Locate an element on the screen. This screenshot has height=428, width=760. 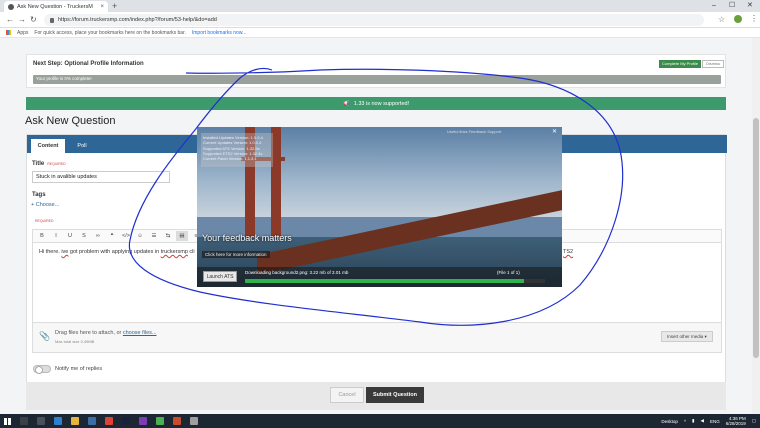
profile-progress-text: Your profile is 0% complete! is located at coordinates (64, 78).